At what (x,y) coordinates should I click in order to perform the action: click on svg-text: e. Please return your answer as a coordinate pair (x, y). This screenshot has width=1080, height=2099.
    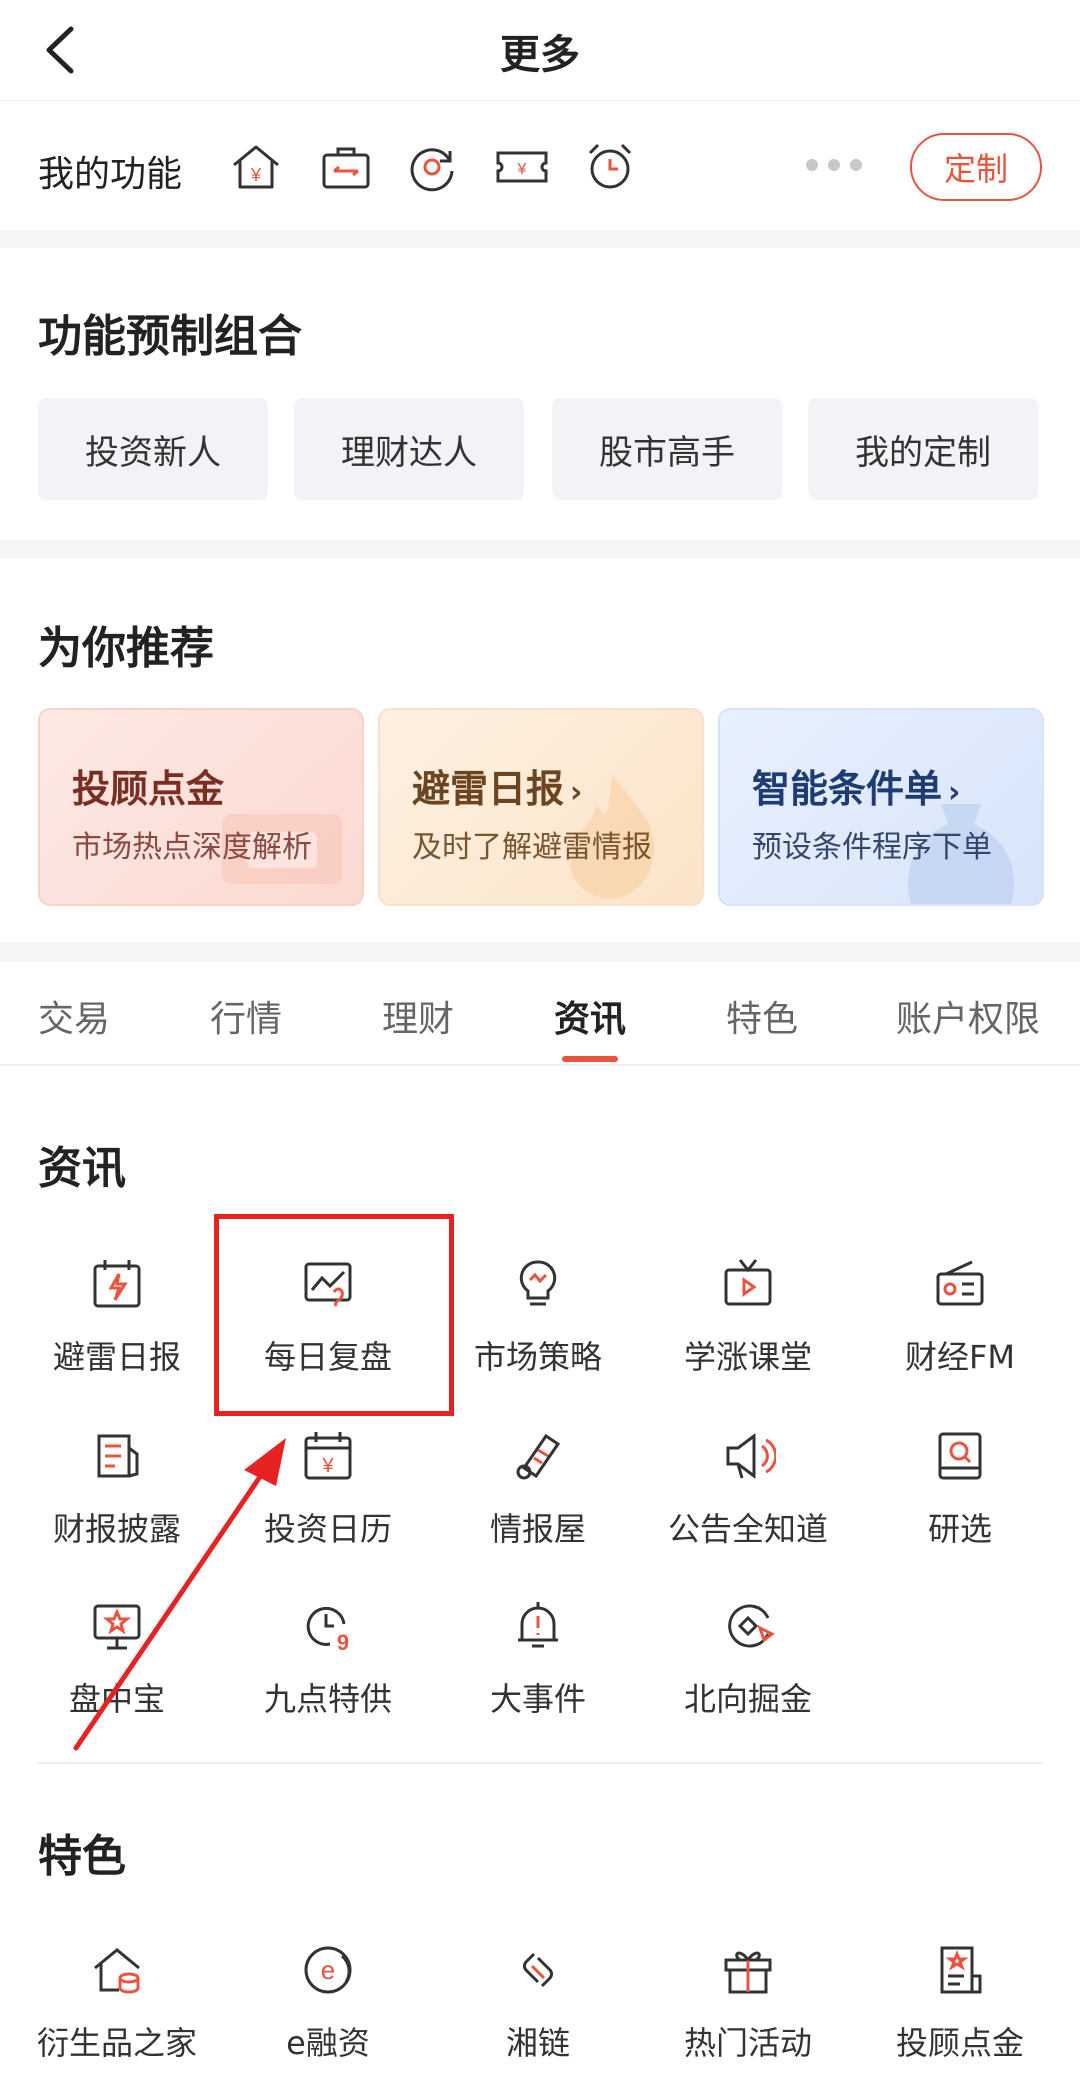
    Looking at the image, I should click on (328, 1970).